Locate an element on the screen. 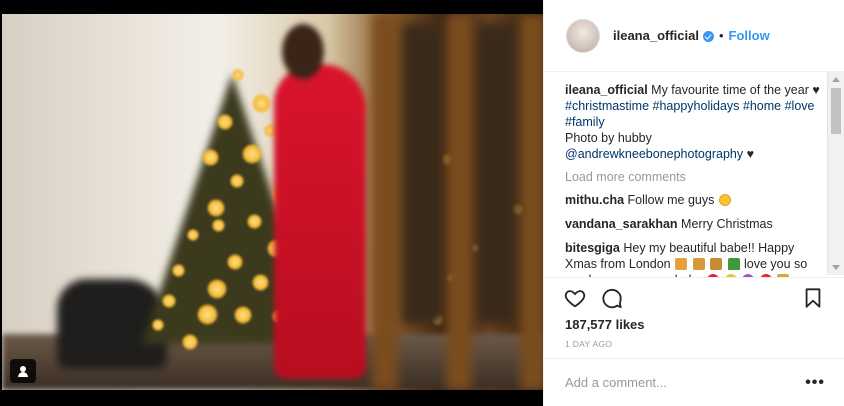  mention-link: @andrewkneebonephotography is located at coordinates (654, 154).